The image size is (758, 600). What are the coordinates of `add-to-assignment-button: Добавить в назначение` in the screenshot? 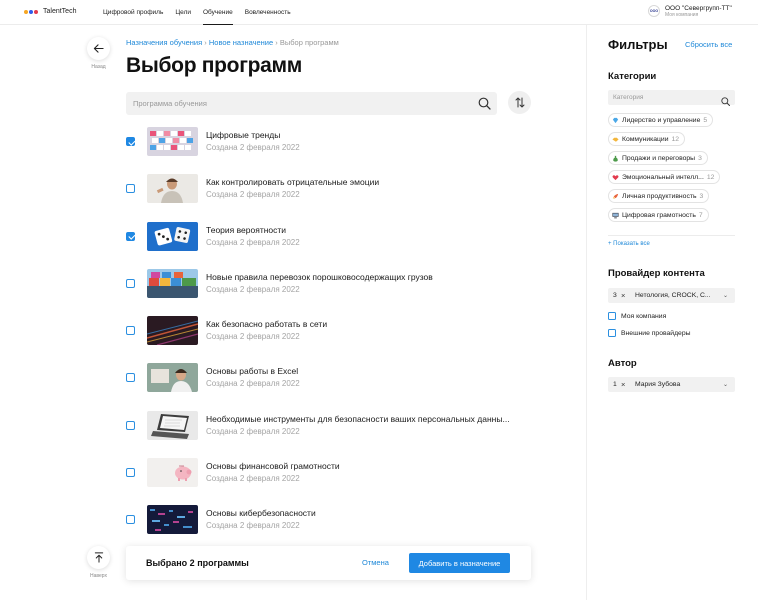 It's located at (459, 563).